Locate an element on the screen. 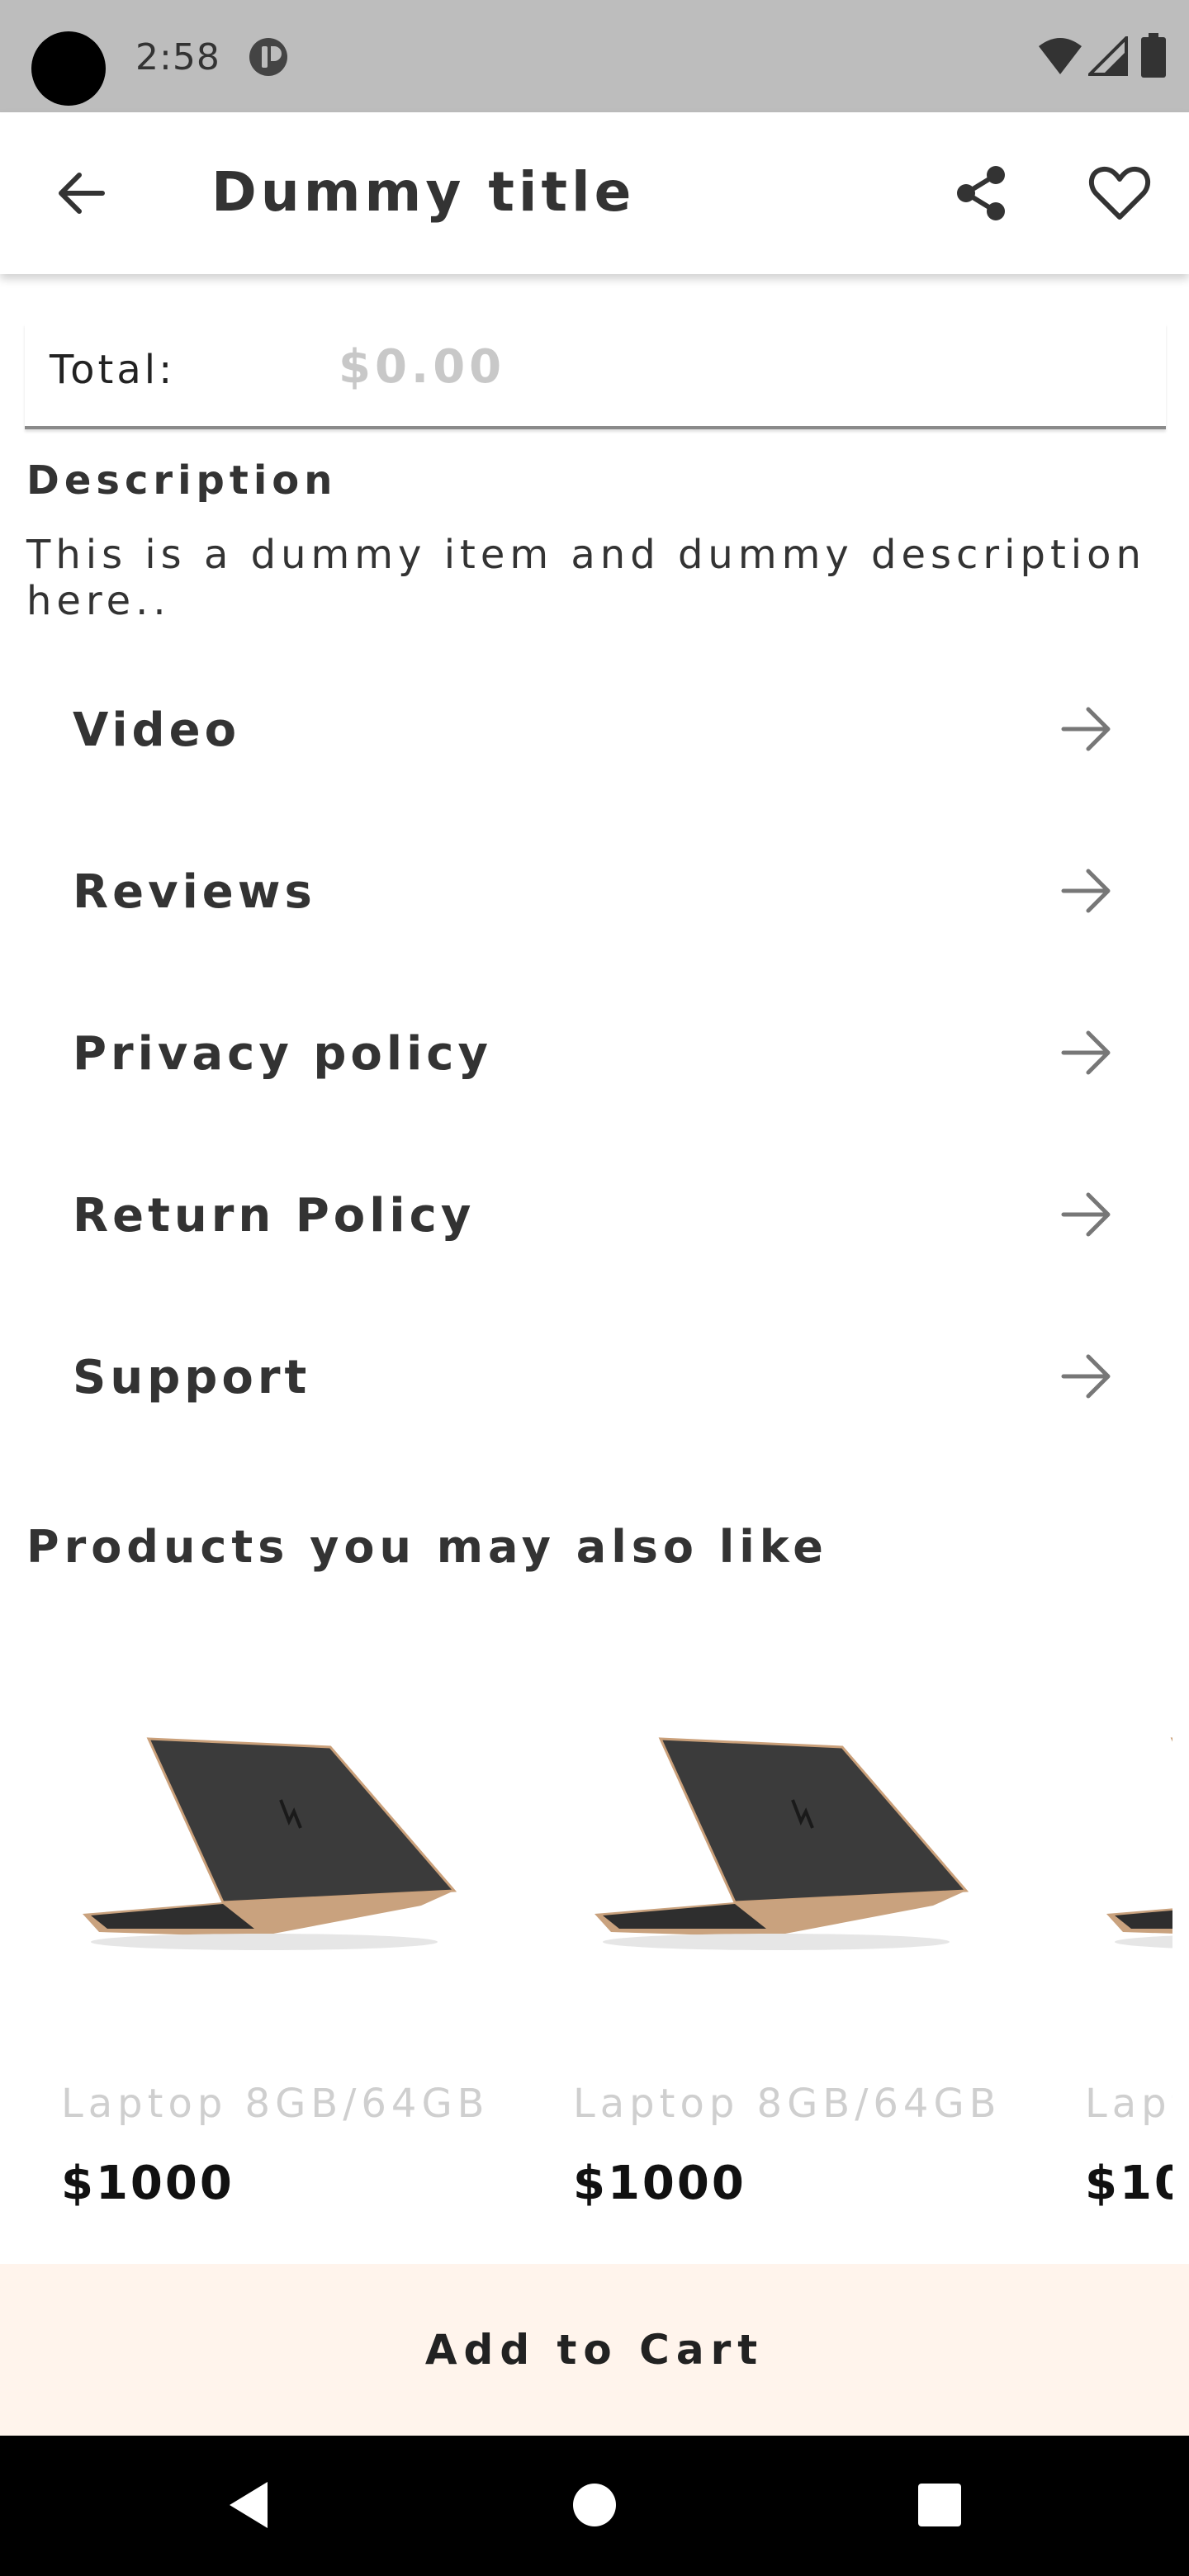 This screenshot has height=2576, width=1189. back-arrow-icon is located at coordinates (82, 193).